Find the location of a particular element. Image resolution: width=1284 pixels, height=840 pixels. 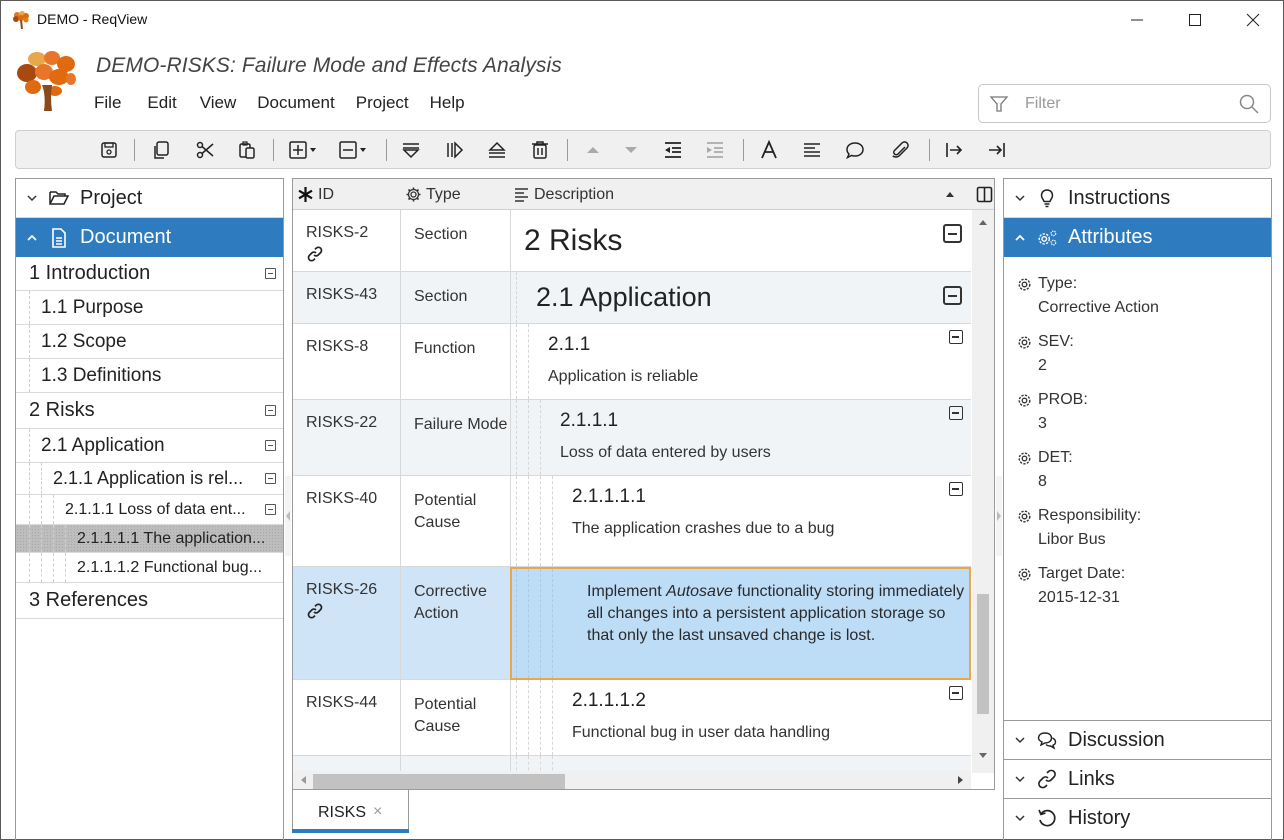

menu-project: Project is located at coordinates (389, 103).